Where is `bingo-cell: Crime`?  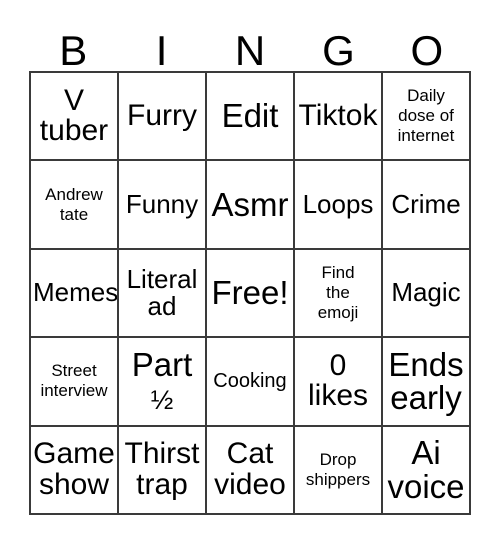 bingo-cell: Crime is located at coordinates (427, 205).